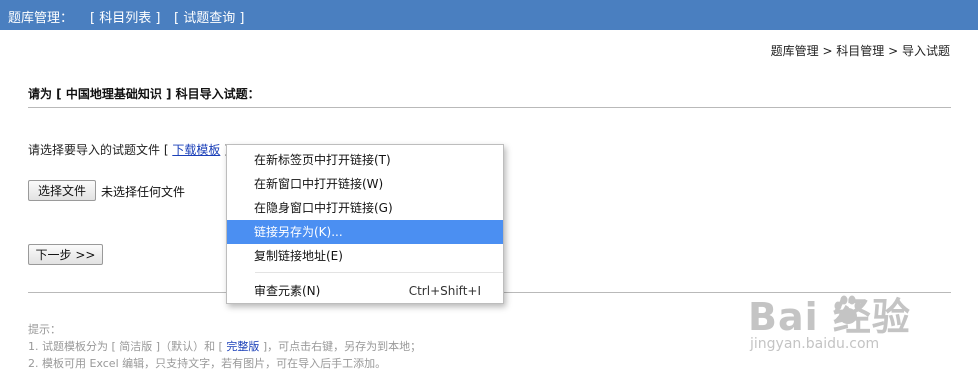  What do you see at coordinates (365, 256) in the screenshot?
I see `menu-copy-link-address: 复制链接地址(E)` at bounding box center [365, 256].